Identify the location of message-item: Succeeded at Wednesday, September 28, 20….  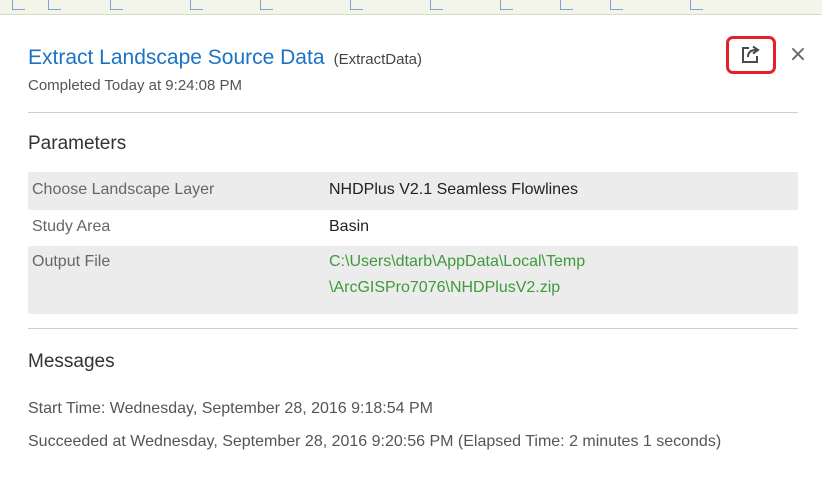
(375, 441).